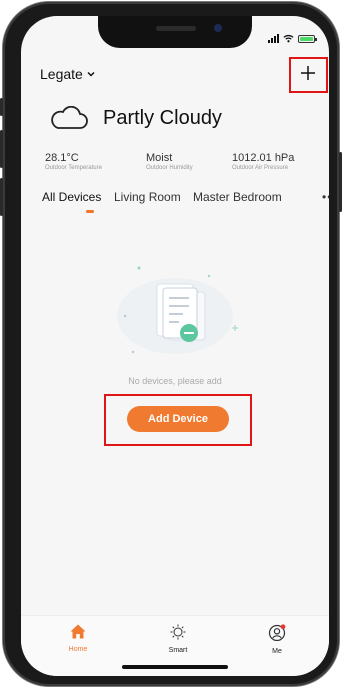 The image size is (344, 689). What do you see at coordinates (176, 28) in the screenshot?
I see `speaker` at bounding box center [176, 28].